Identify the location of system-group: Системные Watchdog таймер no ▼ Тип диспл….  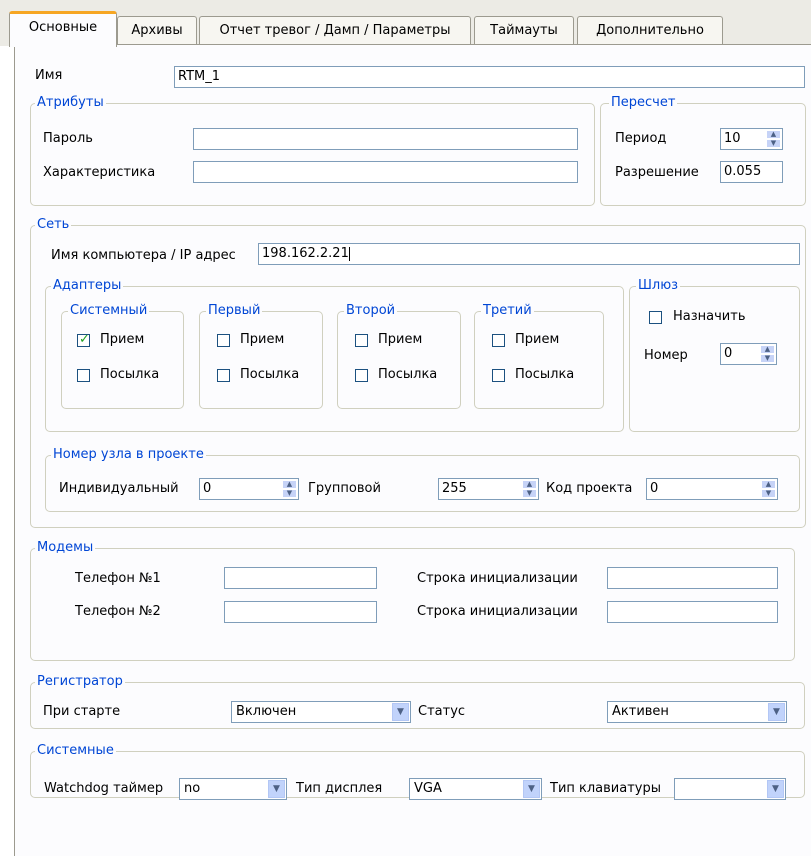
(417, 771).